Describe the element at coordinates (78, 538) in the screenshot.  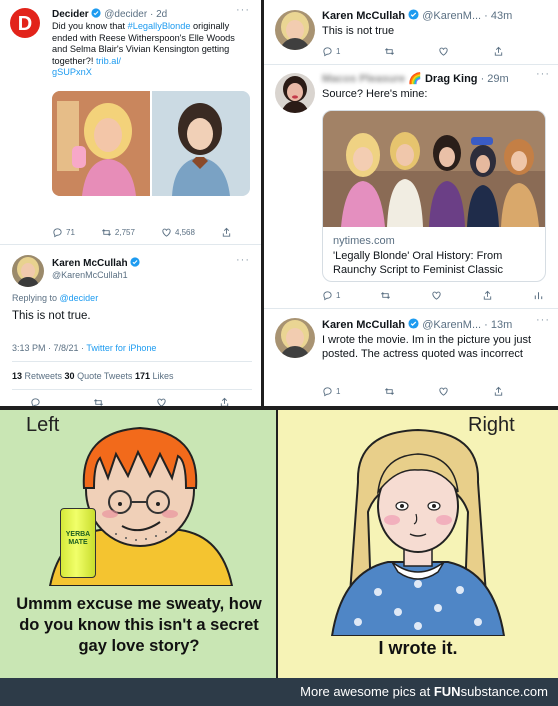
I see `can-brand: YERBA MATE` at that location.